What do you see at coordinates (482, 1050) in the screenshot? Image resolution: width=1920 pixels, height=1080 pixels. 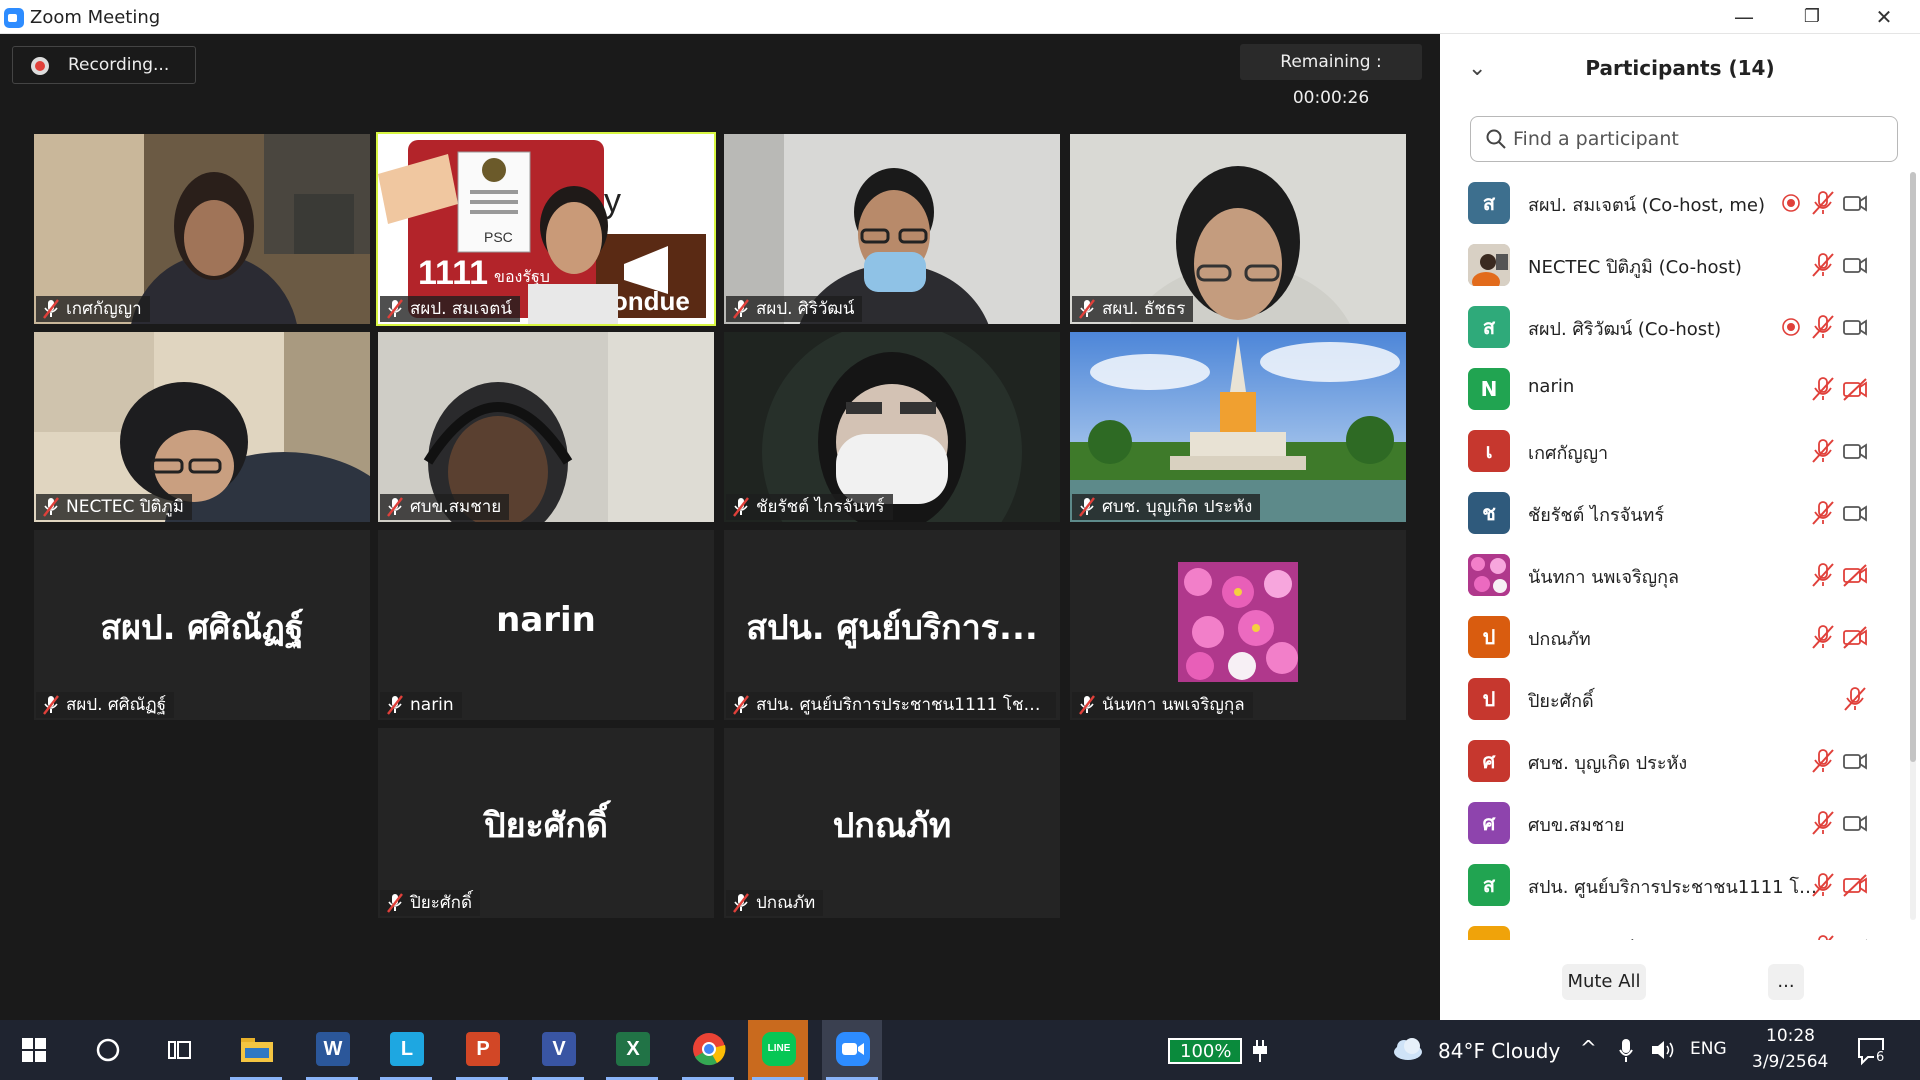 I see `taskbar-app-powerpoint: P` at bounding box center [482, 1050].